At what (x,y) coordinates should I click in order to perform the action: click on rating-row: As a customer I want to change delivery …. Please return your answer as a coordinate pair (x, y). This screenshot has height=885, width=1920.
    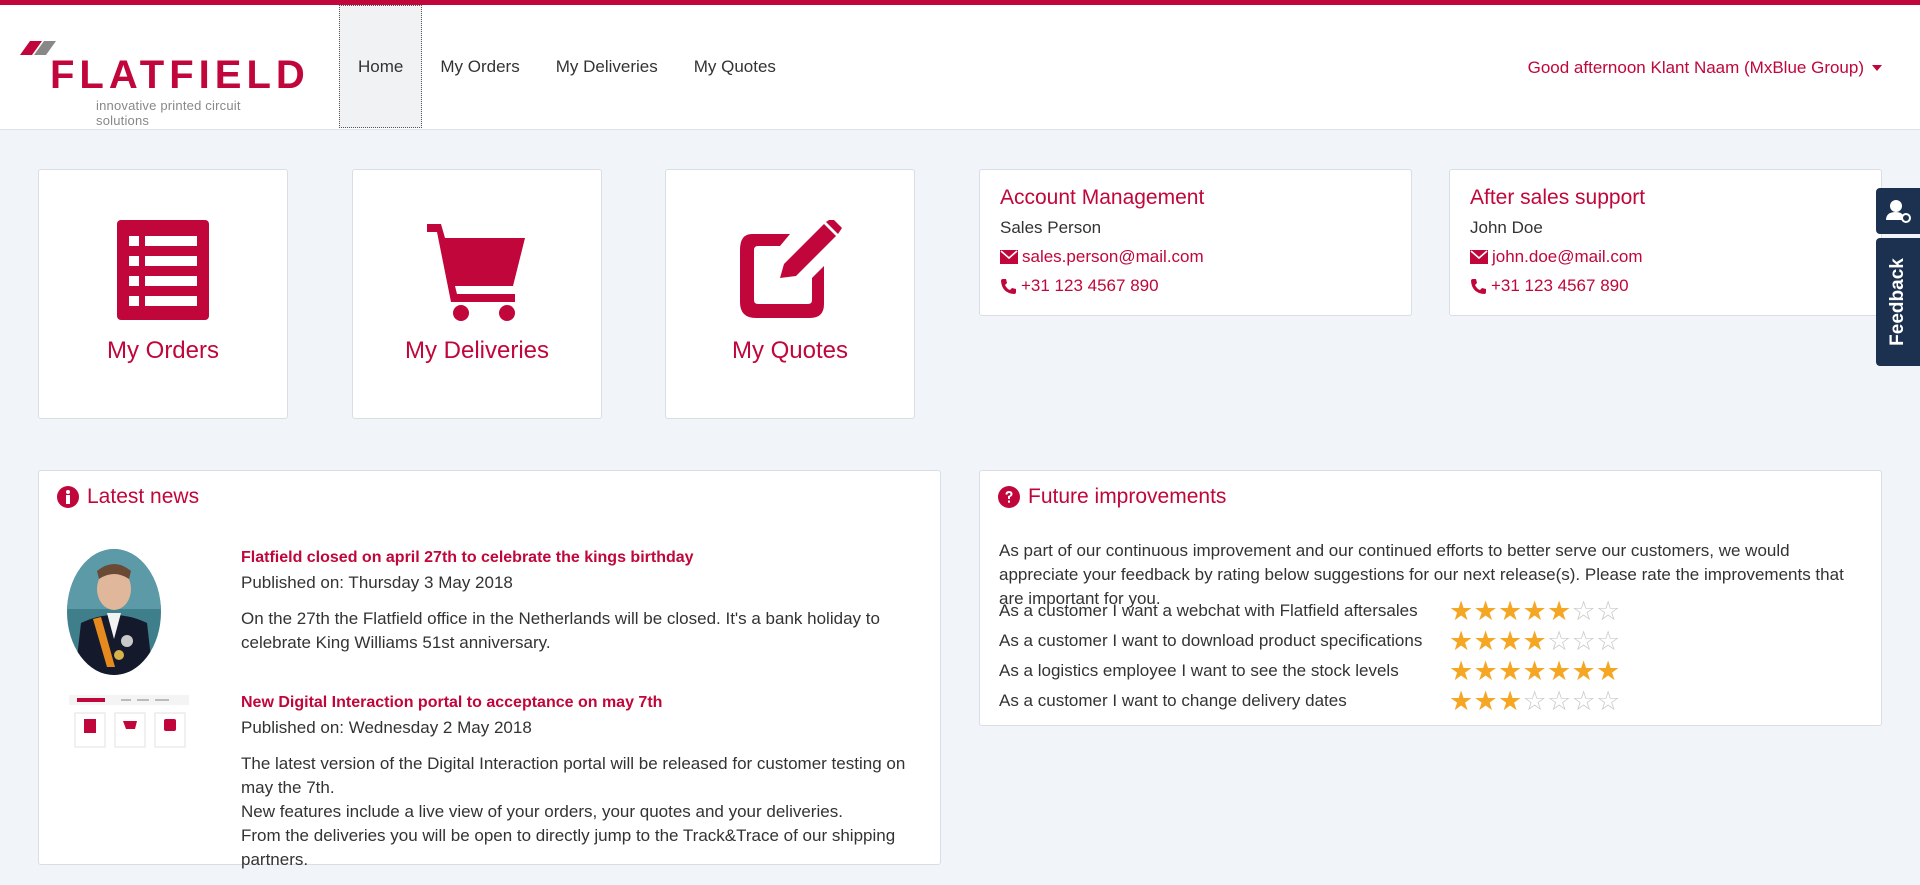
    Looking at the image, I should click on (1310, 701).